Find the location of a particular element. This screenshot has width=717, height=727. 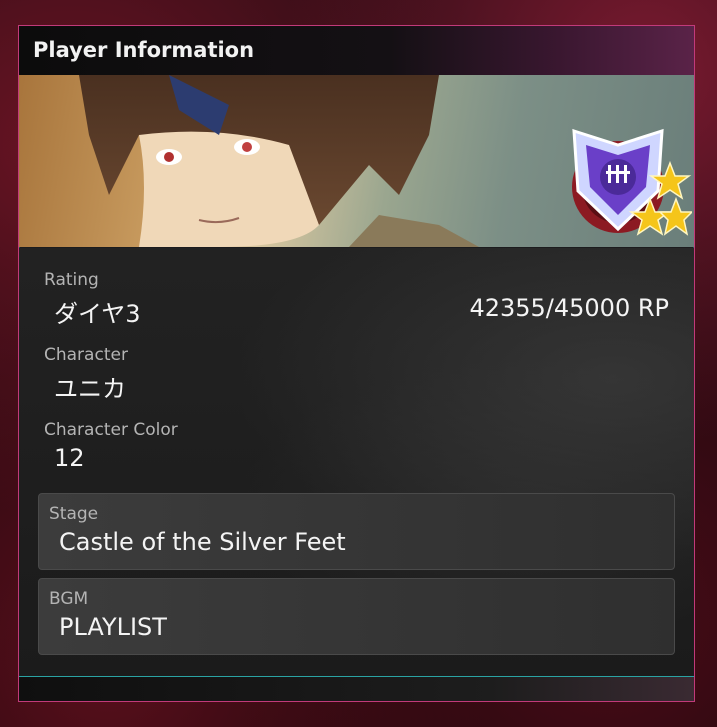

panel-header: Player Information is located at coordinates (356, 50).